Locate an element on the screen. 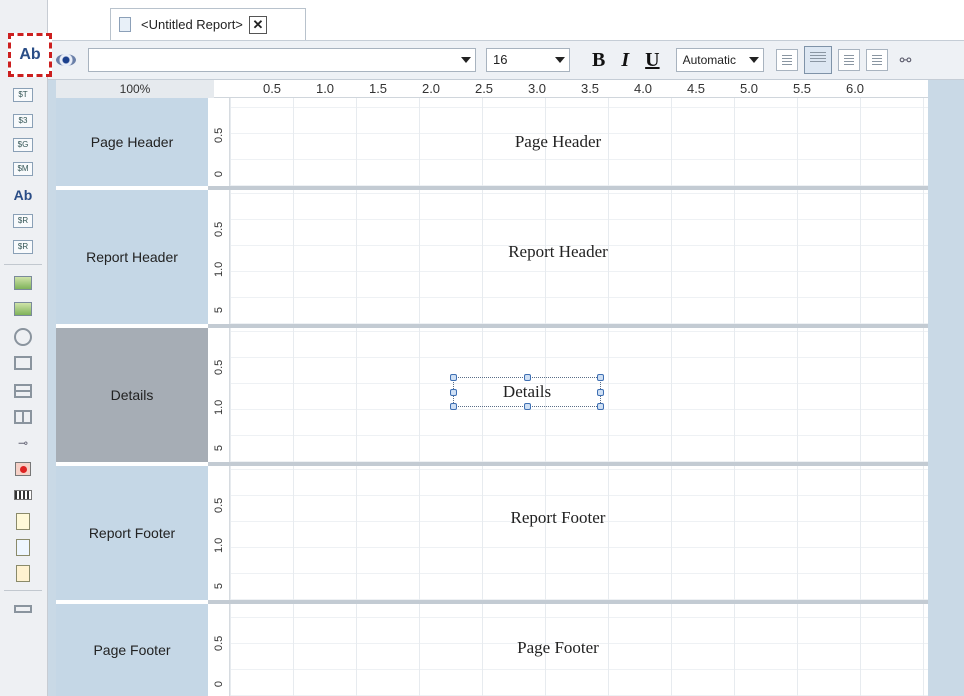  label-ab-icon: Ab is located at coordinates (30, 54).